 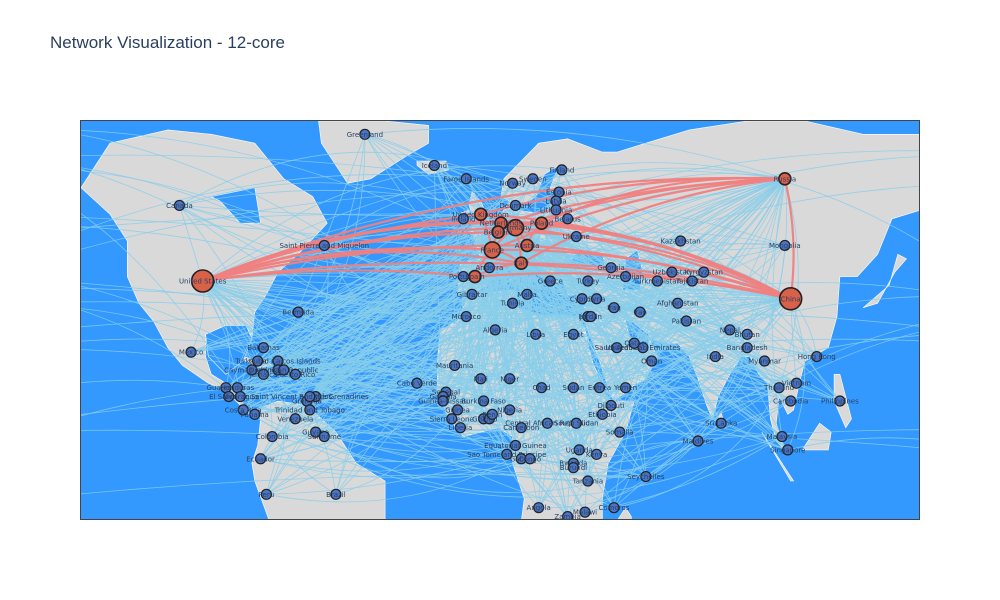 What do you see at coordinates (324, 245) in the screenshot?
I see `node-saint-pierre-and-miquelon: Saint Pierre and Miquelon` at bounding box center [324, 245].